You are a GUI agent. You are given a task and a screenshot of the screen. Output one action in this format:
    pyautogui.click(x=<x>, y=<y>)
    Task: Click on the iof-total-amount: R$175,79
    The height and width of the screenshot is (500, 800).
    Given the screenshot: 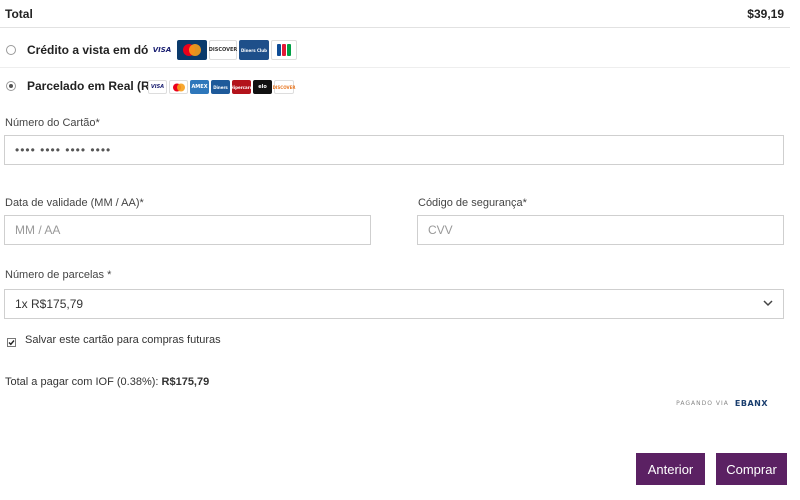 What is the action you would take?
    pyautogui.click(x=185, y=382)
    